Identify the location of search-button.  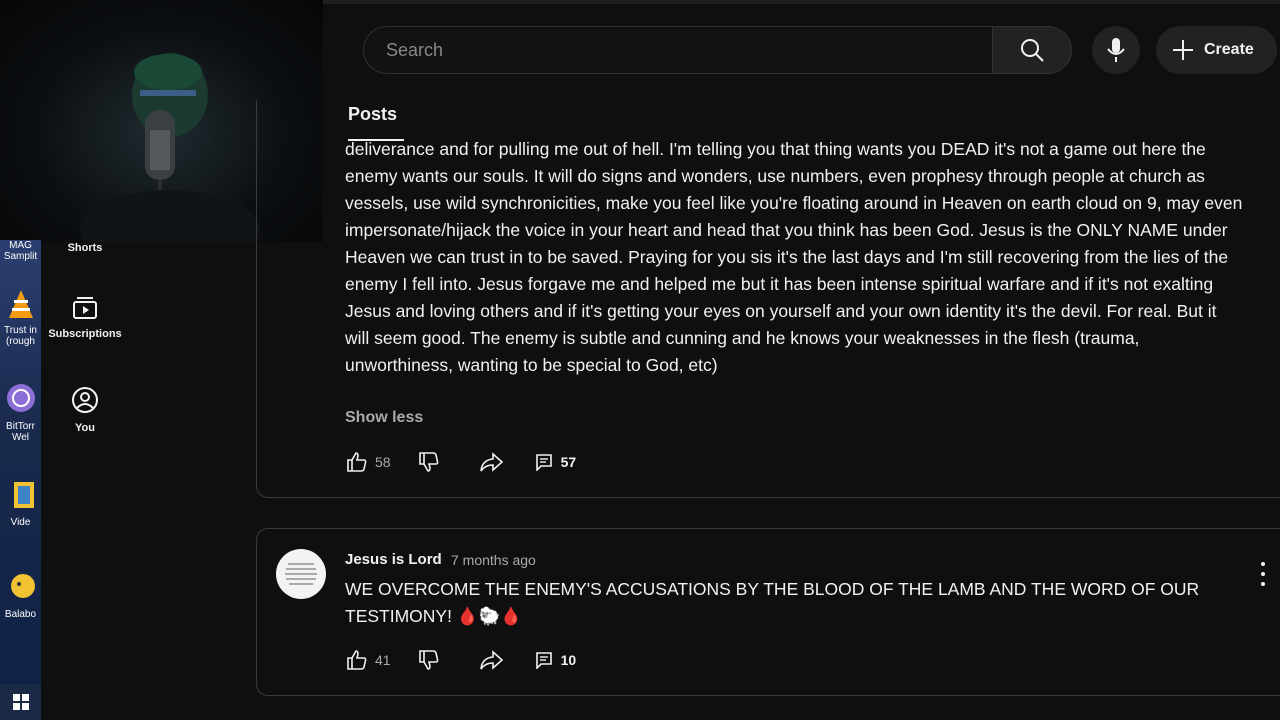
(1032, 50).